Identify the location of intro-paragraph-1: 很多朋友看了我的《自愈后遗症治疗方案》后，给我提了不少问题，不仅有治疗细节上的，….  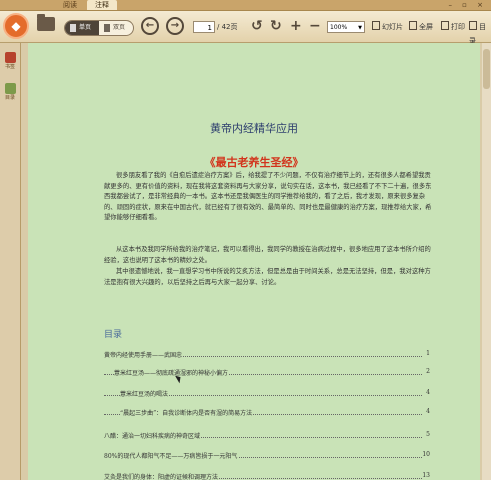
(268, 197).